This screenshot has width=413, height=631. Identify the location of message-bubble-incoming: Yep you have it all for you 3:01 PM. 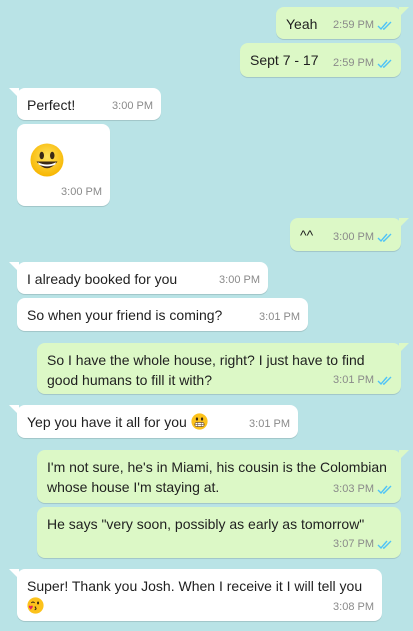
(153, 421).